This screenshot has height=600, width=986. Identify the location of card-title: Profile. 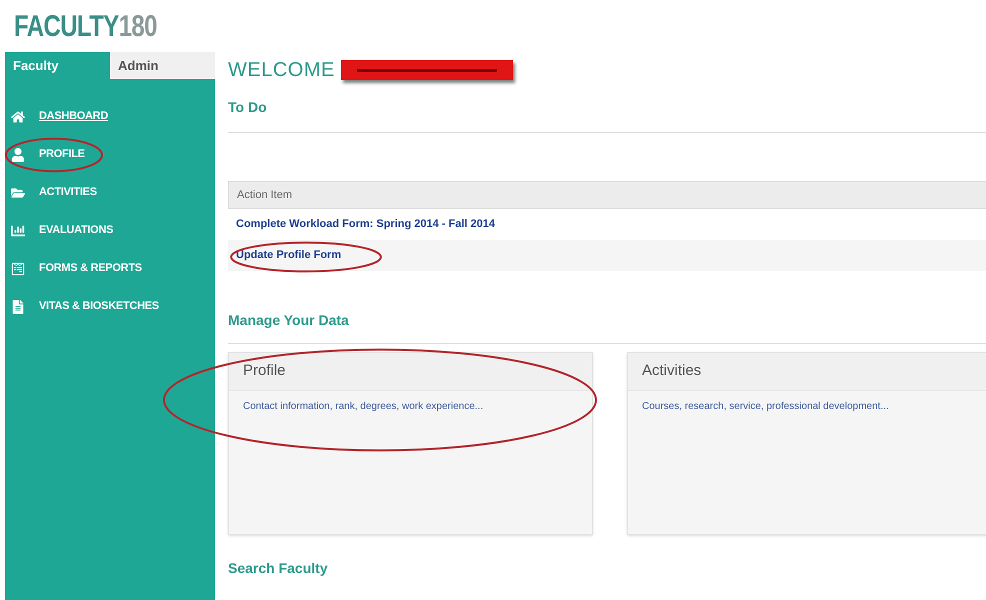
(264, 371).